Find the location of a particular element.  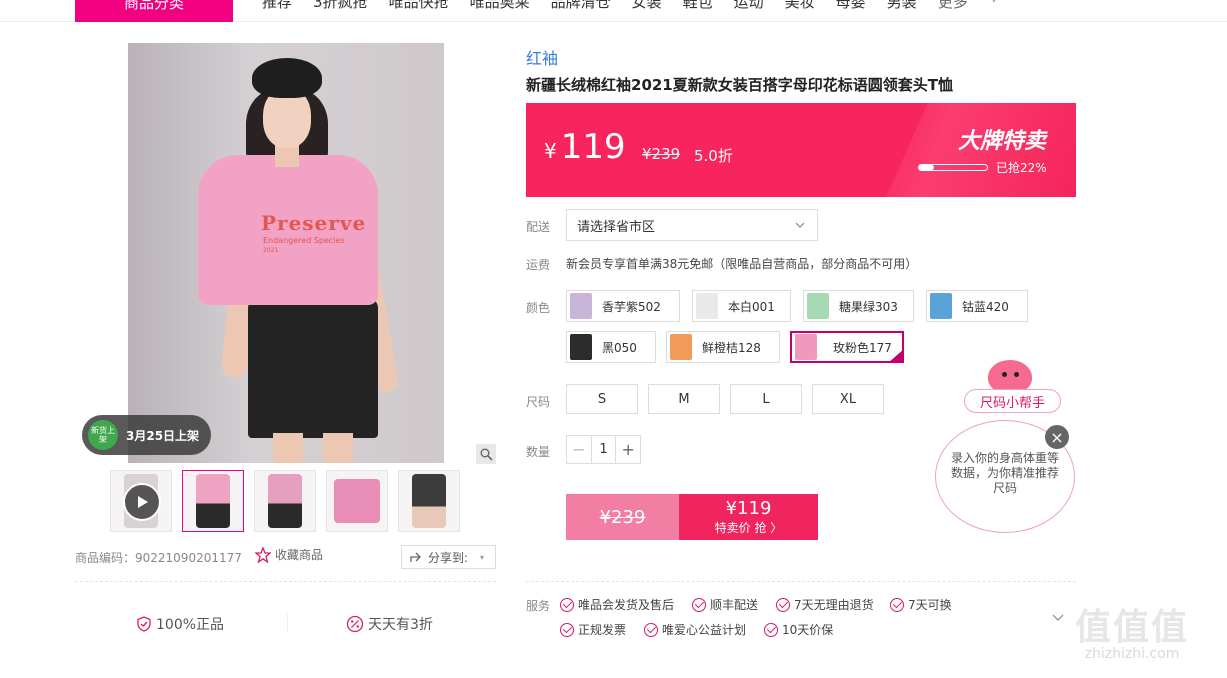

new-badge-icon: 新货上架 is located at coordinates (103, 435).